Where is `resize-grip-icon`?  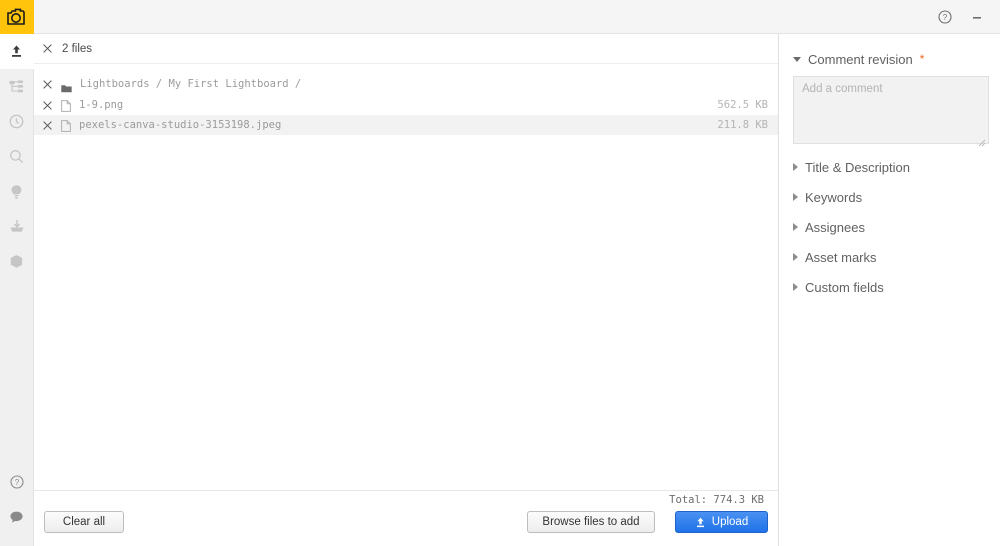 resize-grip-icon is located at coordinates (982, 140).